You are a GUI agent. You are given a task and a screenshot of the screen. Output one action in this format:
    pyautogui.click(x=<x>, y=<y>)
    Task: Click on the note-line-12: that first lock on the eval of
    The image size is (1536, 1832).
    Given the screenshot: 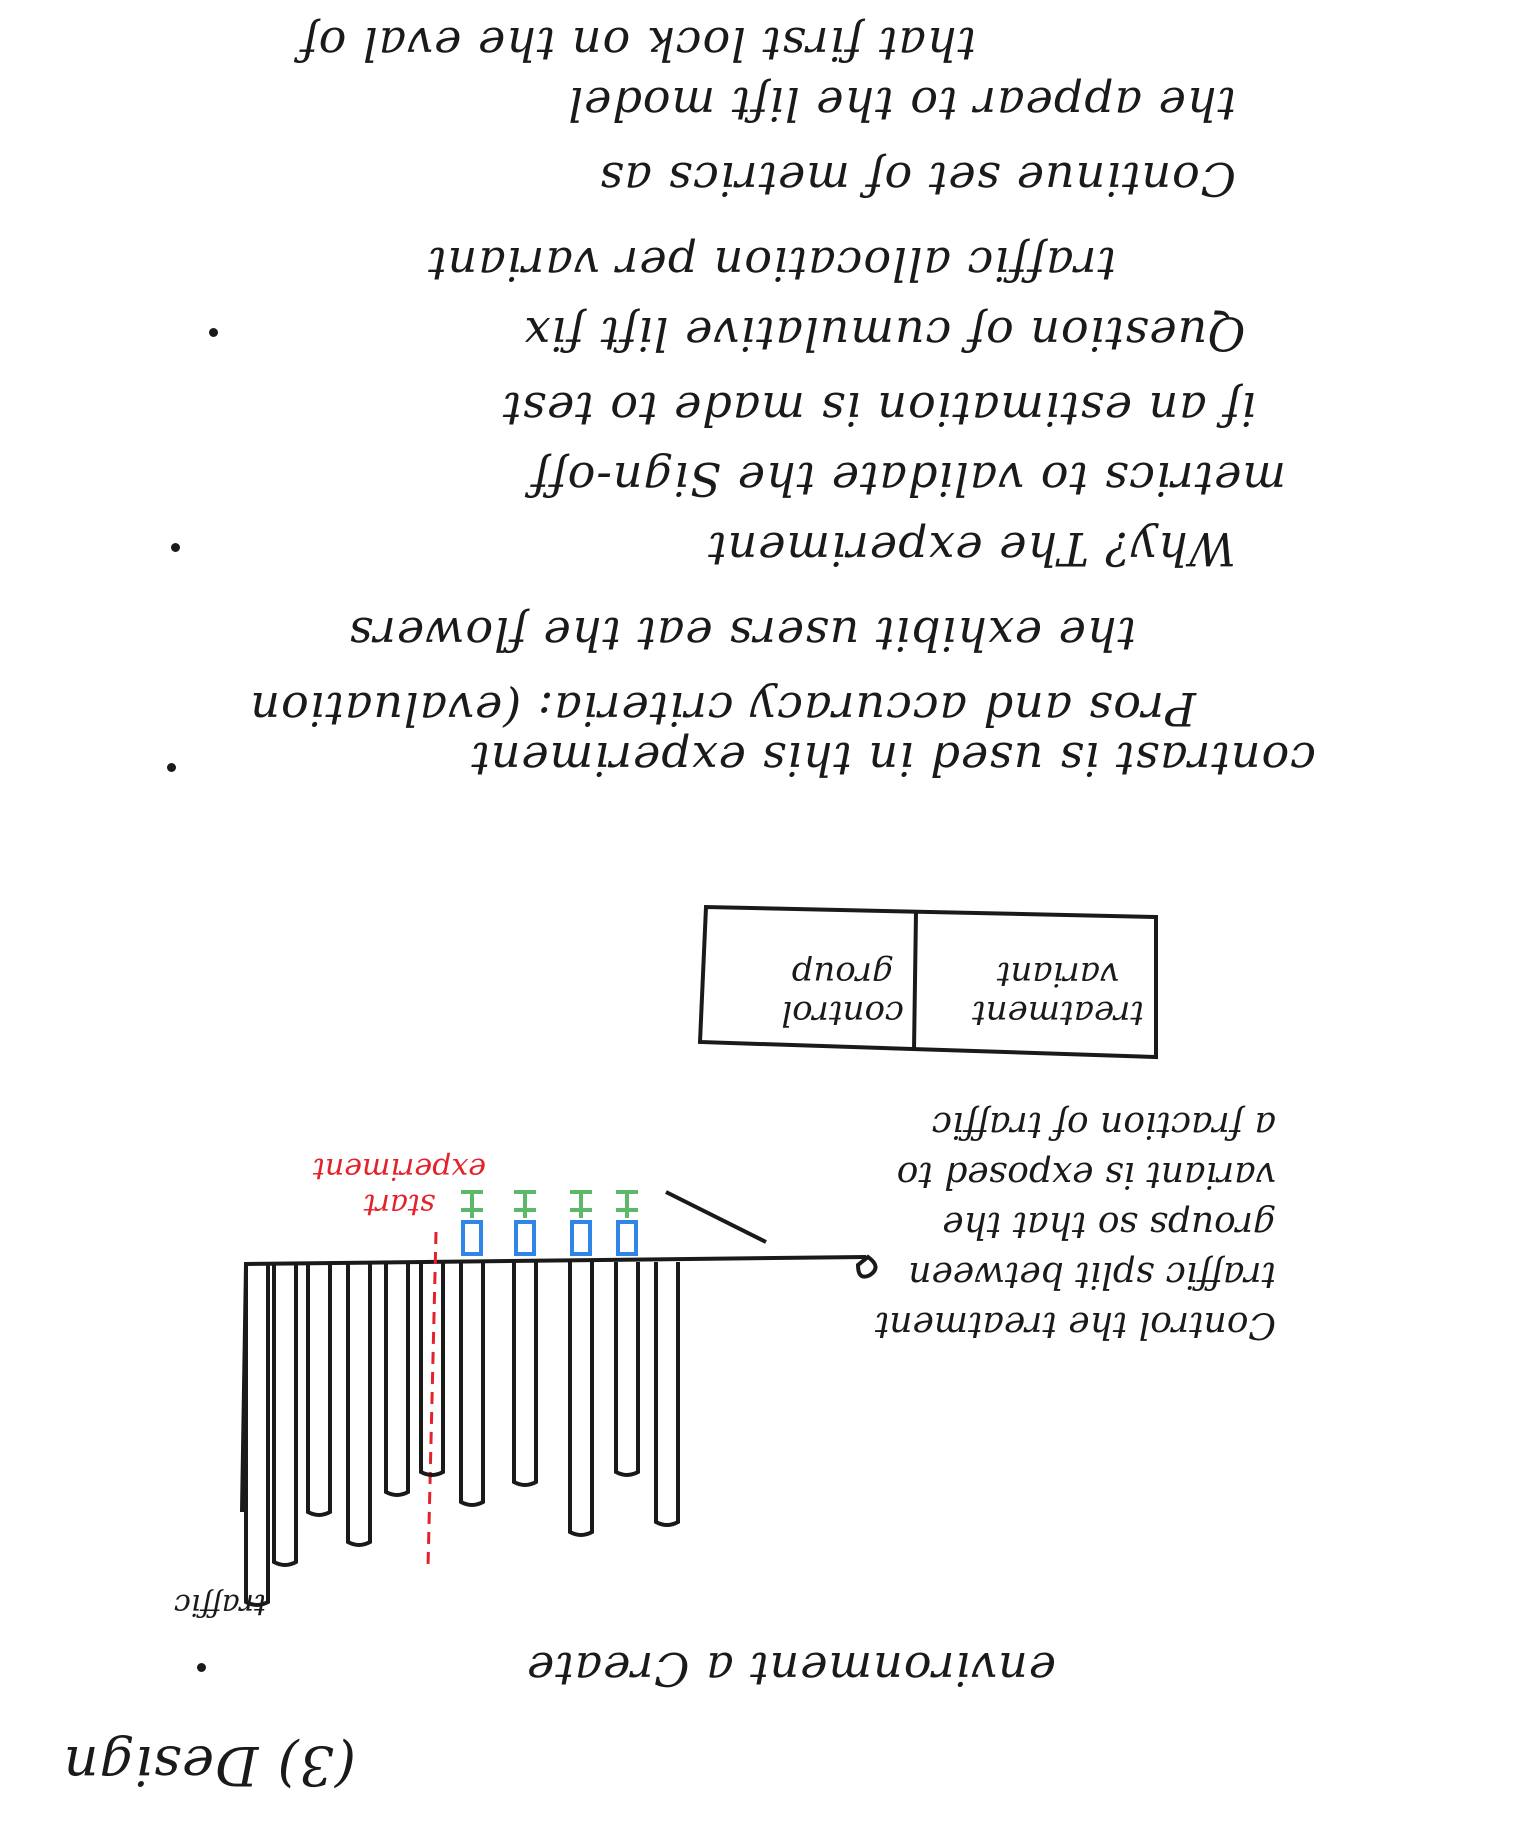 What is the action you would take?
    pyautogui.click(x=637, y=44)
    